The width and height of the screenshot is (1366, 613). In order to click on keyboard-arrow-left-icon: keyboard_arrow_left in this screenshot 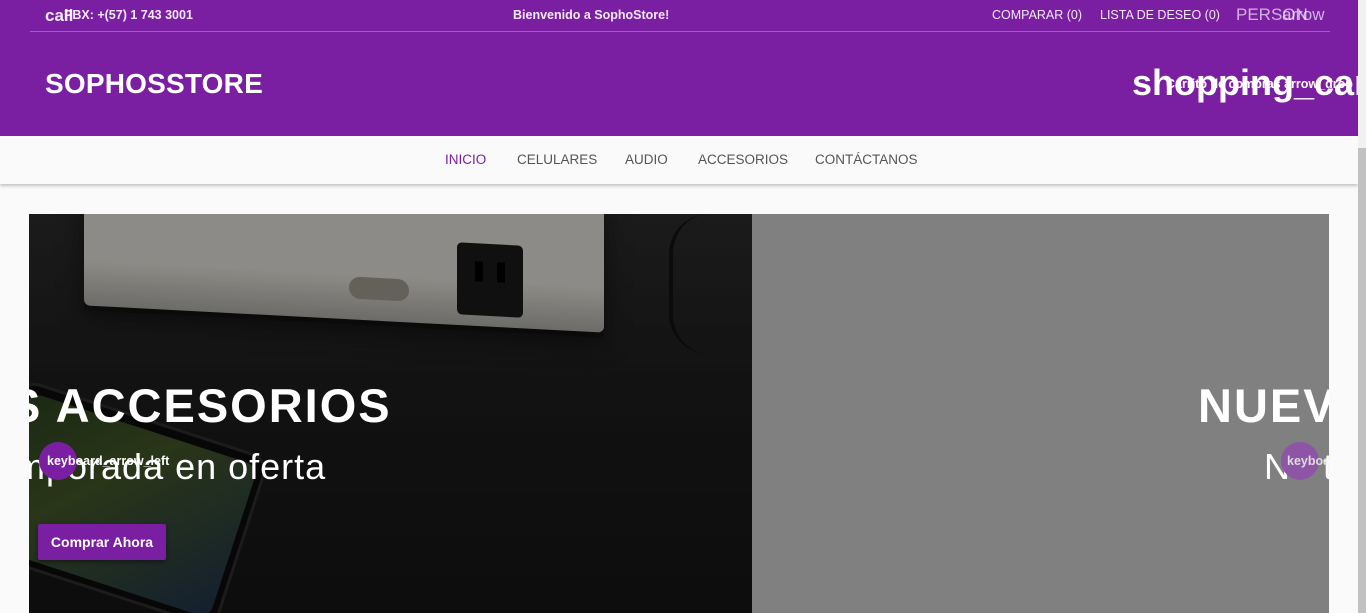, I will do `click(108, 461)`.